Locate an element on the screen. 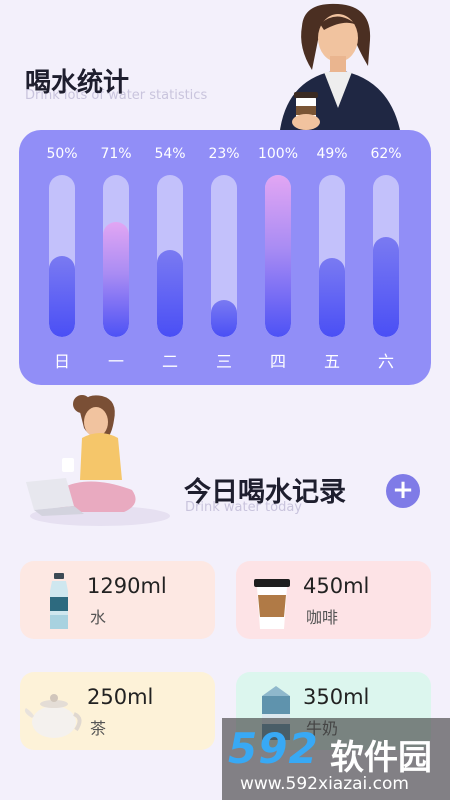  bar-percent-label: 50% is located at coordinates (62, 154).